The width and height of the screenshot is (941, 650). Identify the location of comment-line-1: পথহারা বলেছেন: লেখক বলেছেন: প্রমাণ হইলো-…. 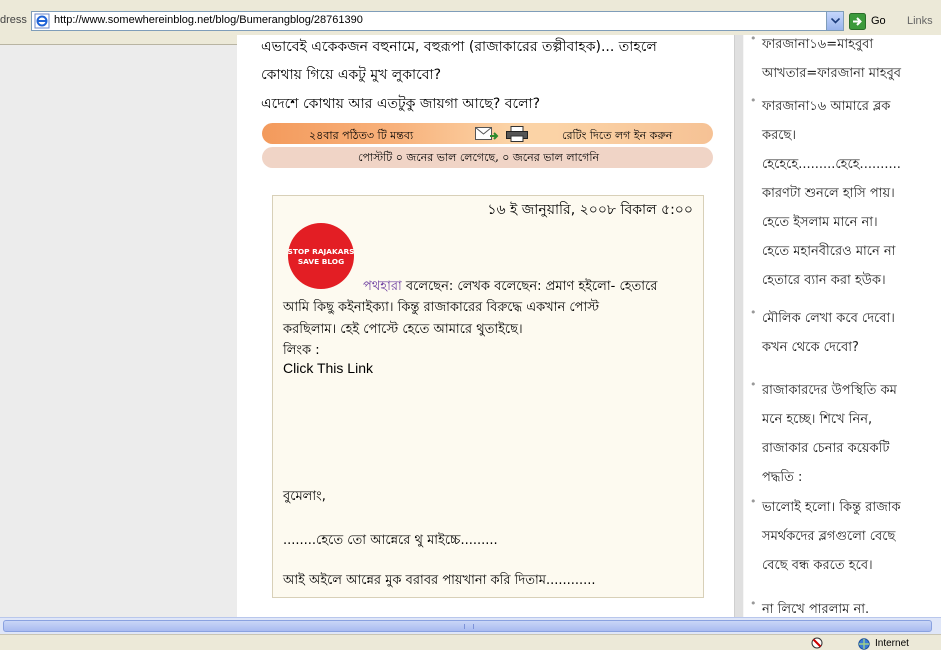
(510, 287).